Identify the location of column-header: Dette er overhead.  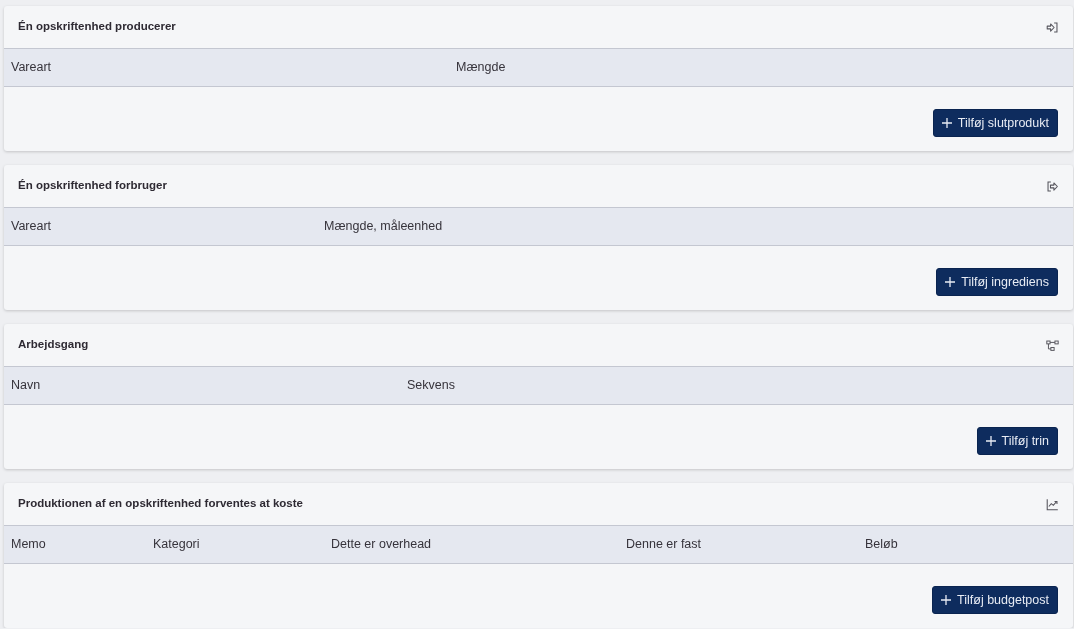
(471, 544).